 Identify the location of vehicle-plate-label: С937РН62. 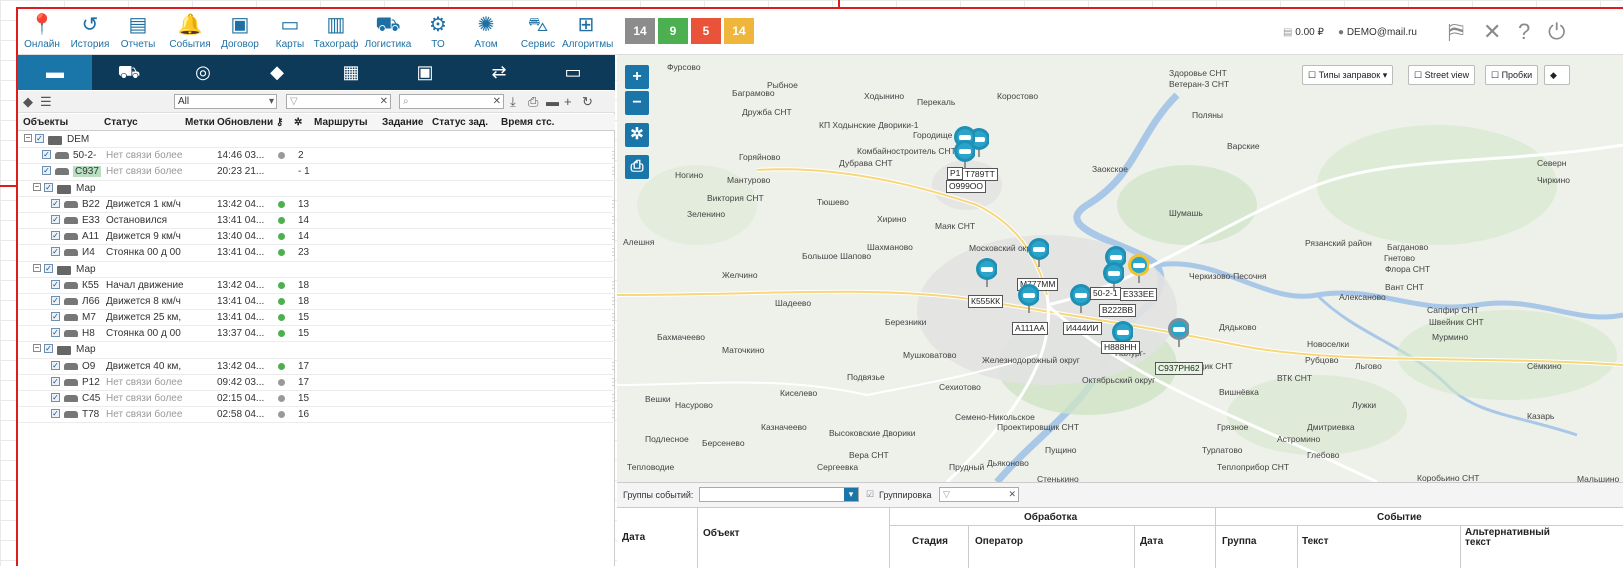
(1179, 368).